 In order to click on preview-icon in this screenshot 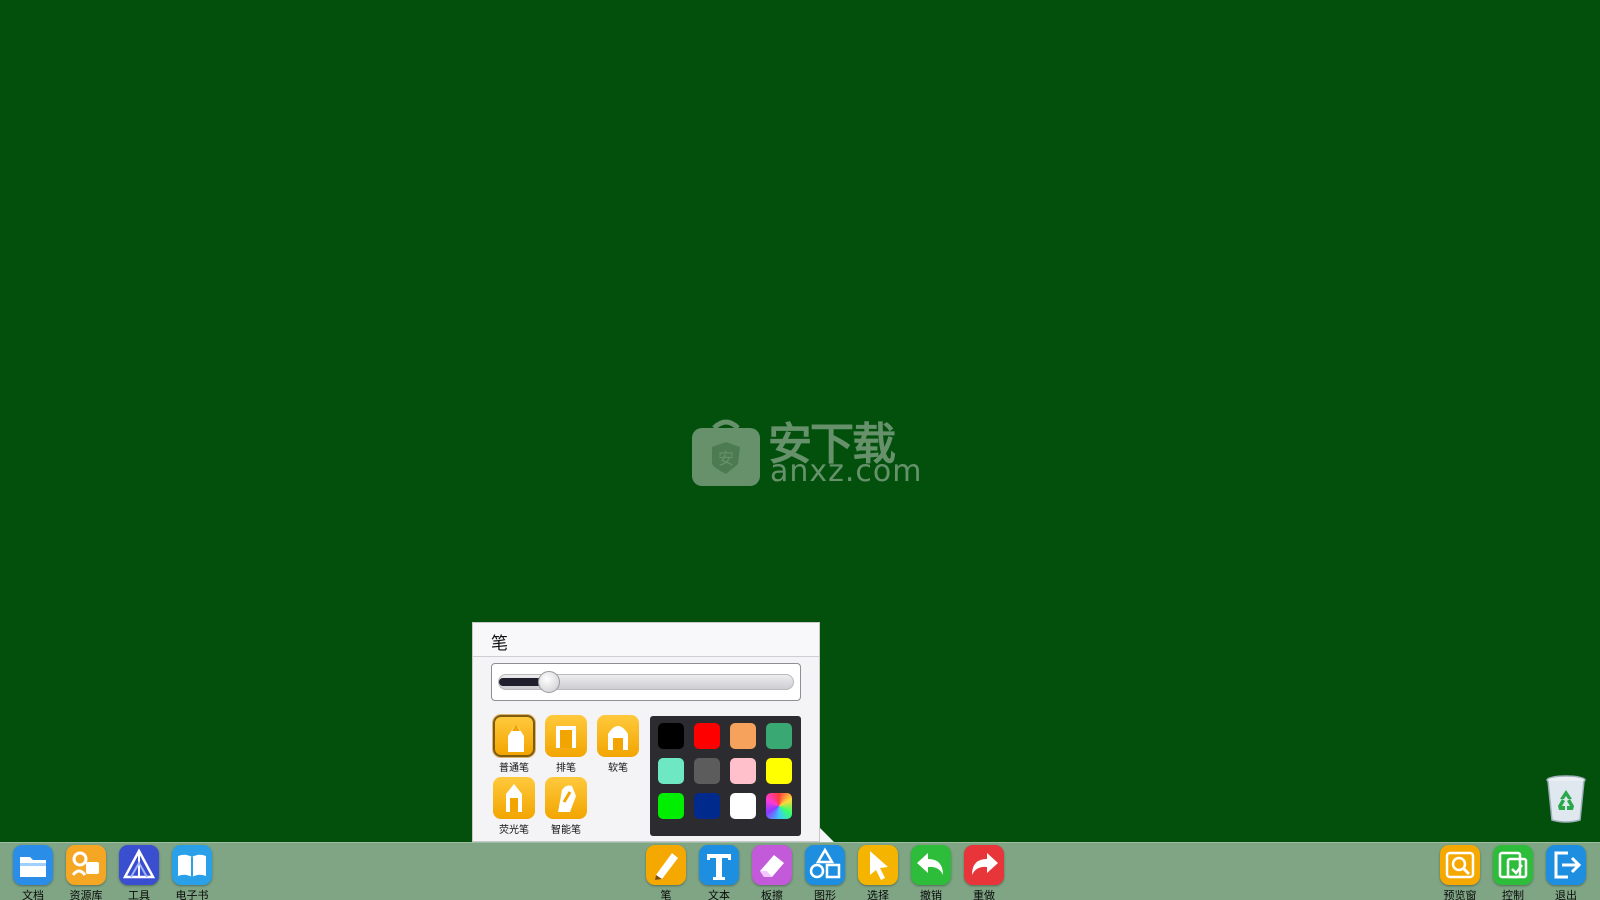, I will do `click(1460, 865)`.